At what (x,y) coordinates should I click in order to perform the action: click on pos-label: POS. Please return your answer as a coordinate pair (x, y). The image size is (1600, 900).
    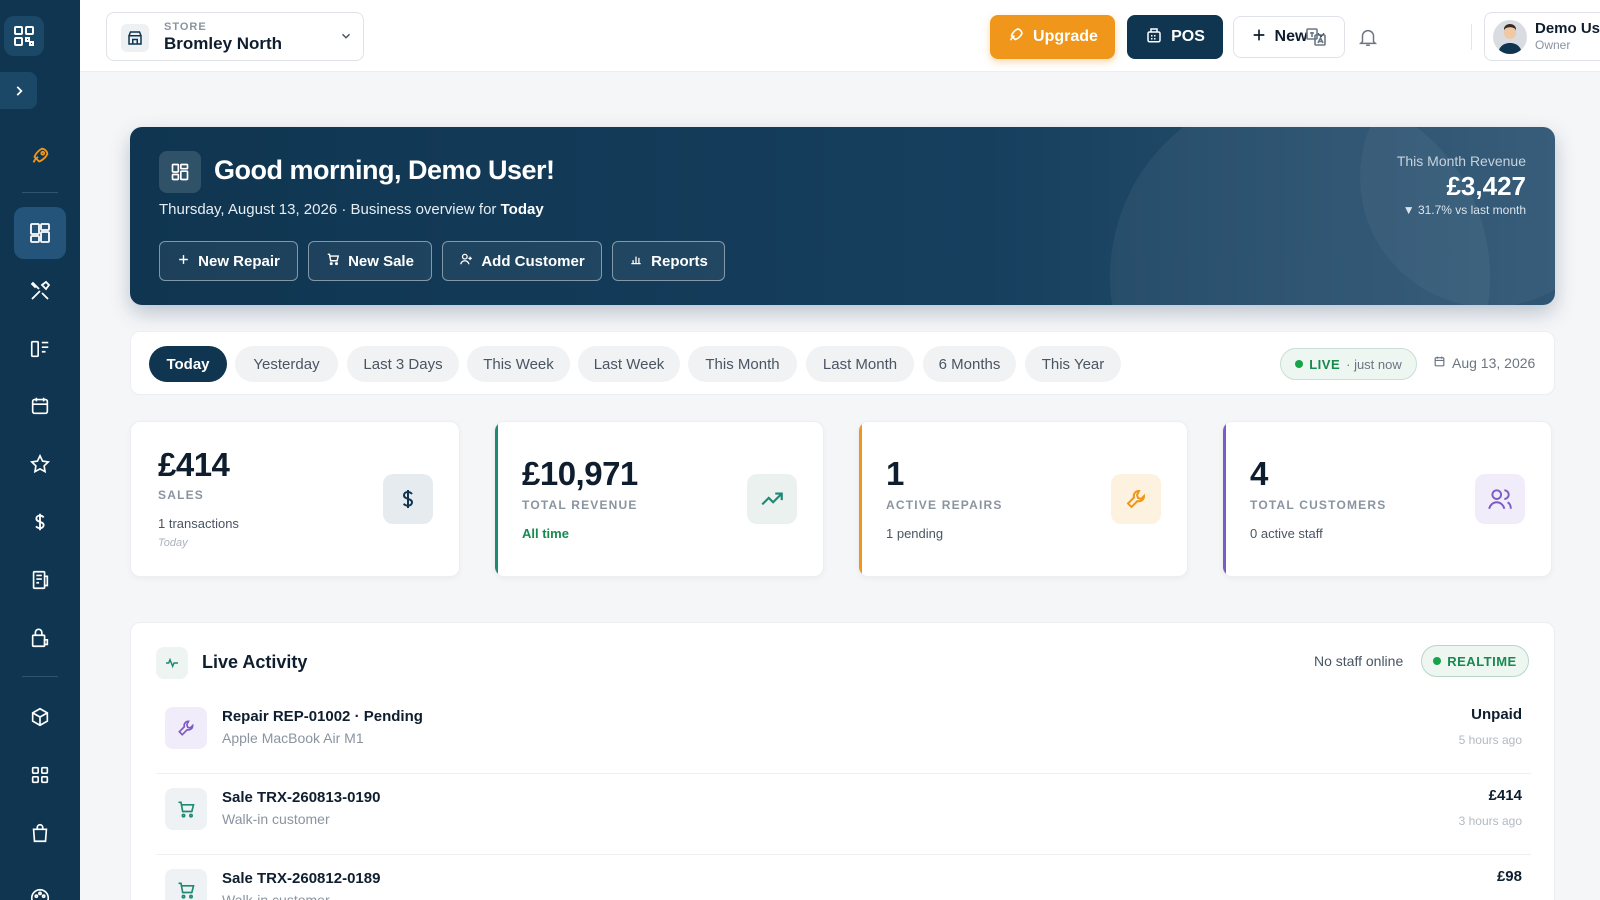
    Looking at the image, I should click on (1188, 36).